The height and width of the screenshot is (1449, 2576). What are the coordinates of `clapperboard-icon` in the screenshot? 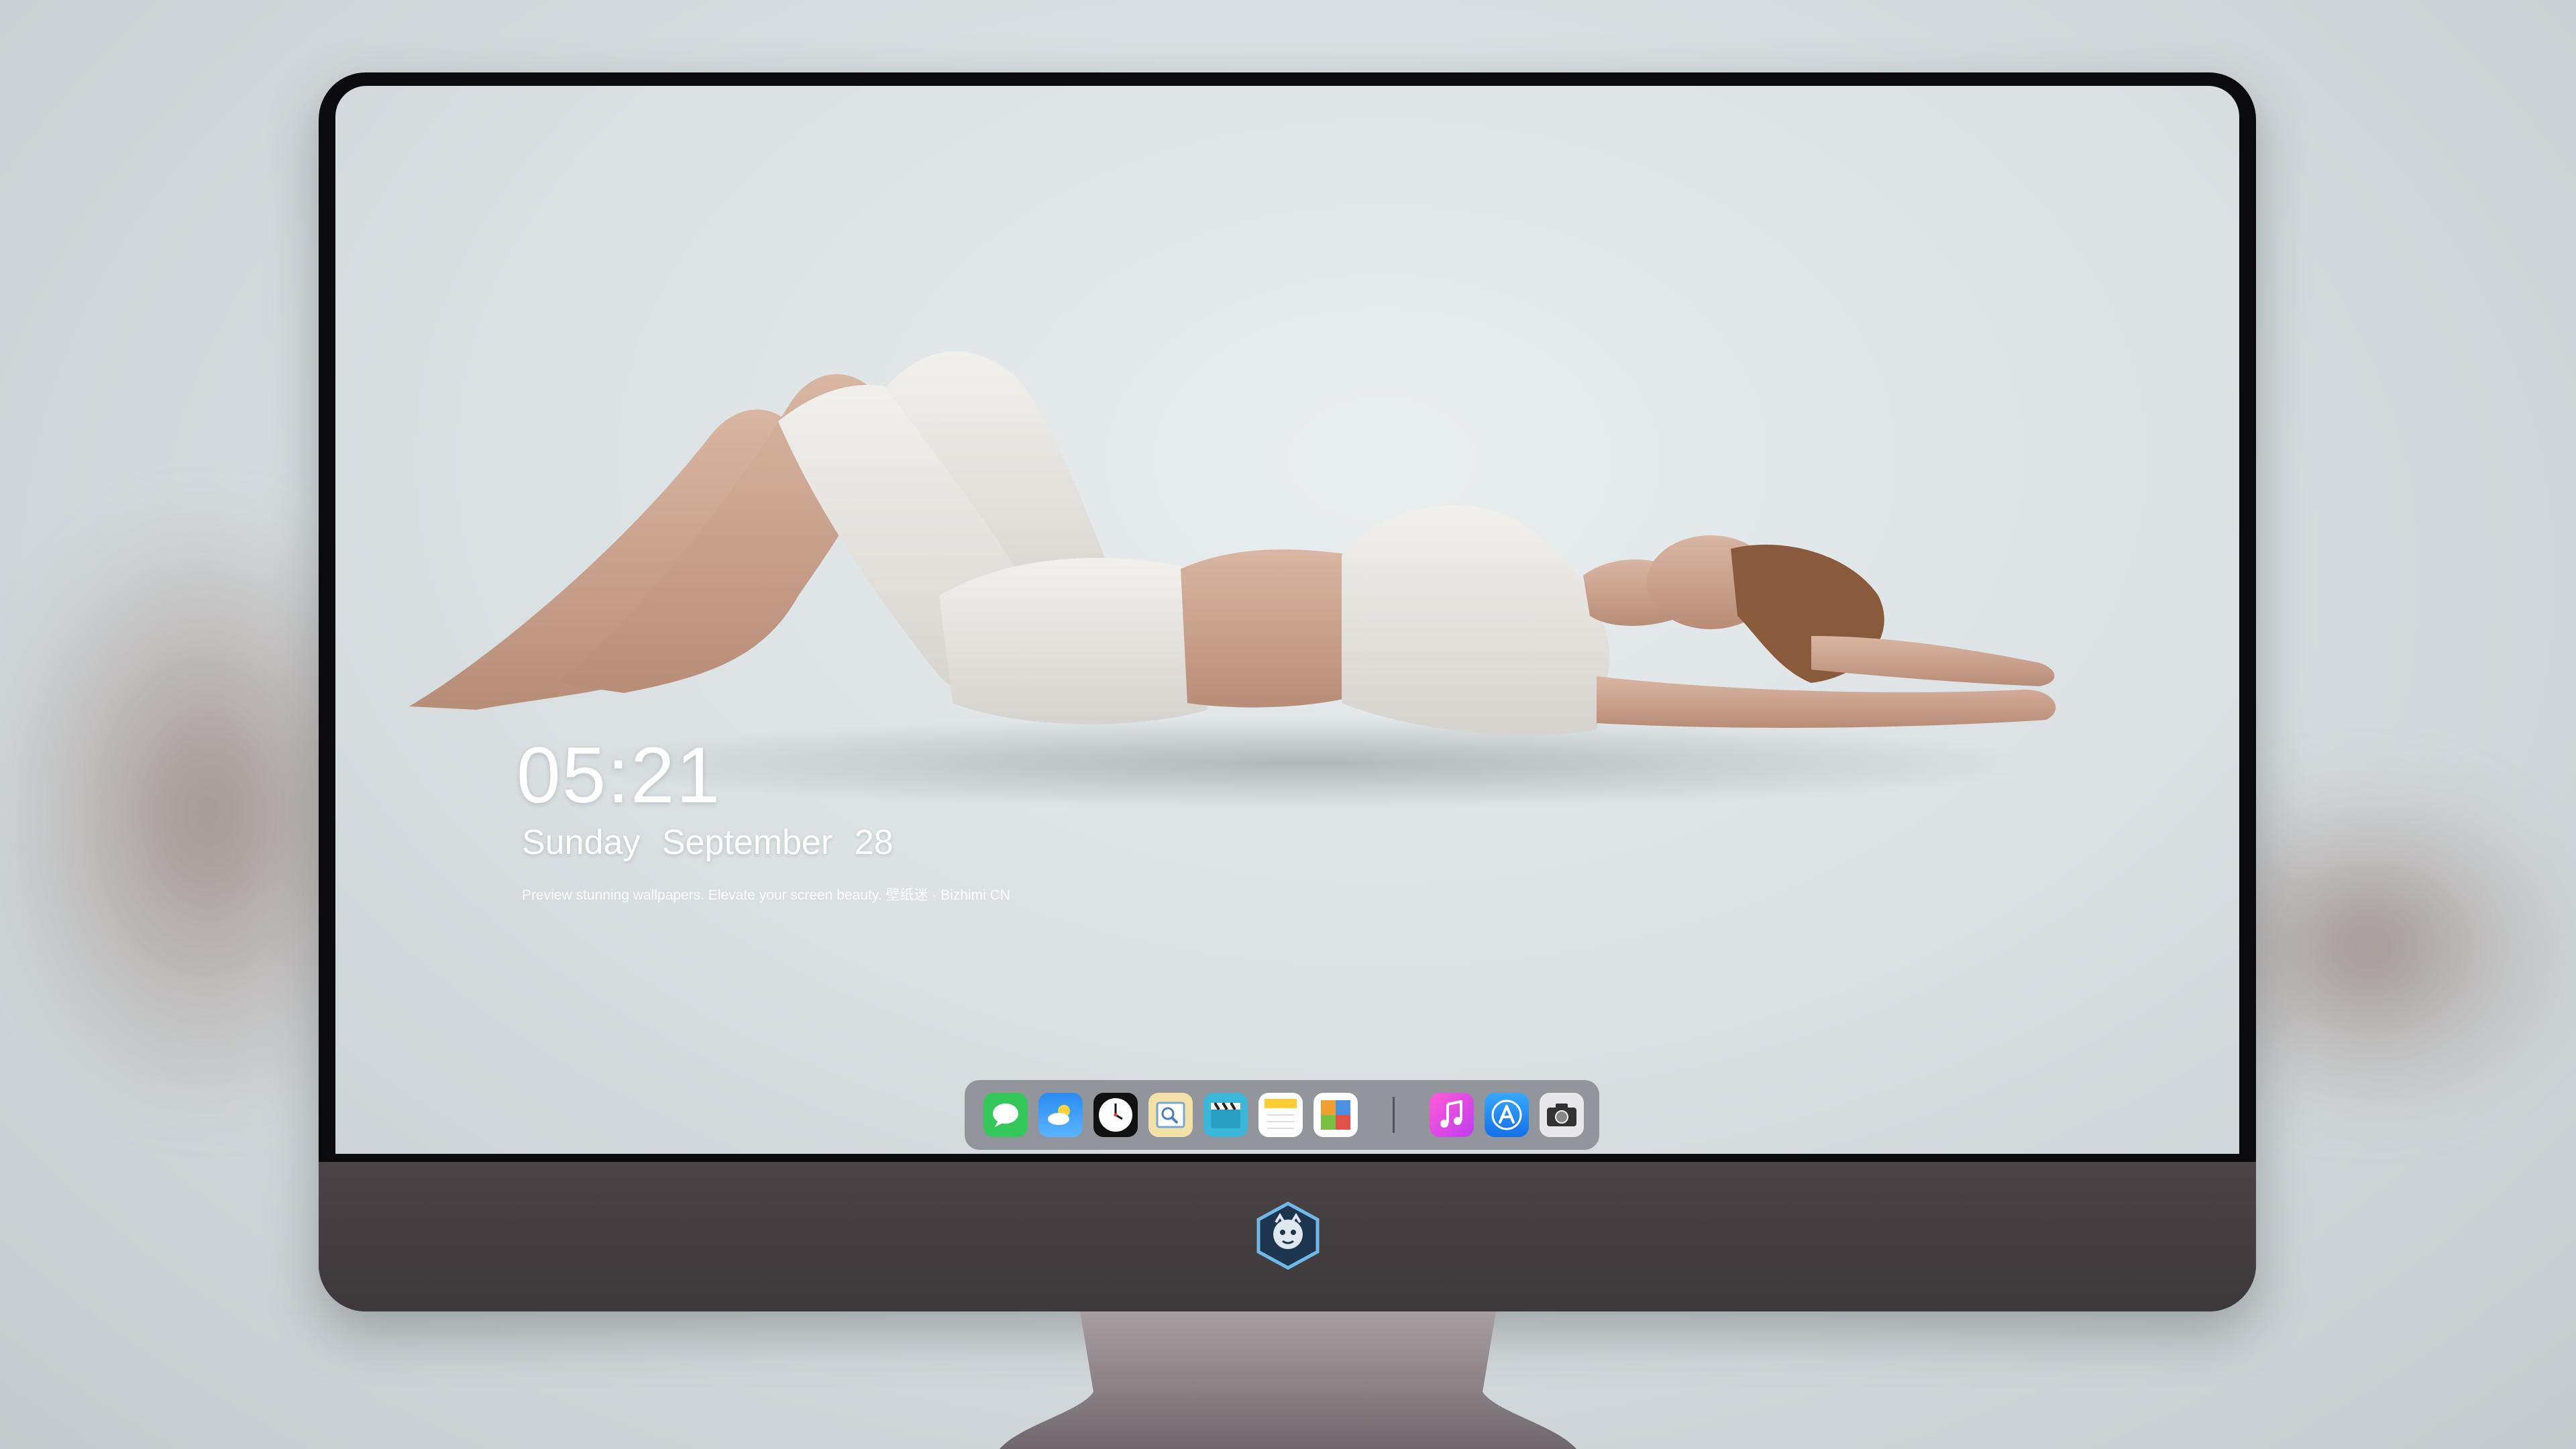 It's located at (1225, 1115).